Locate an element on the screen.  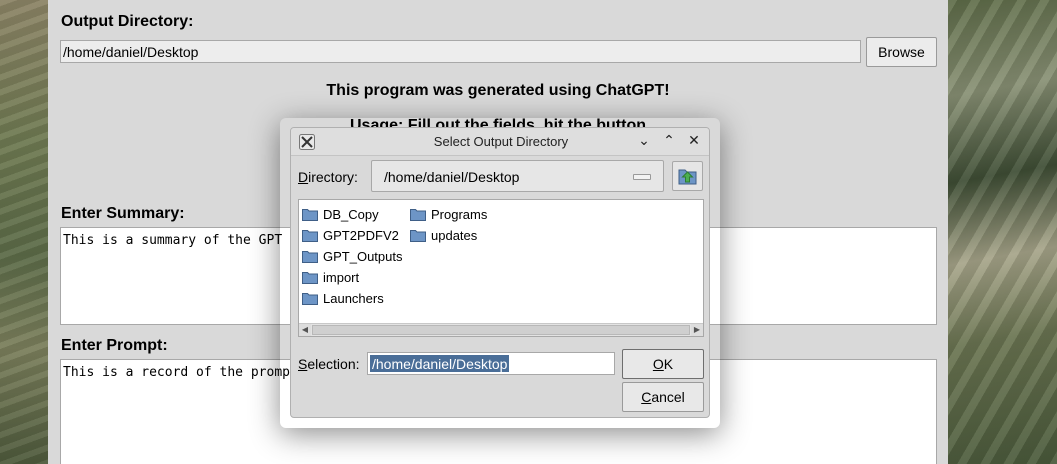
horizontal-scrollbar: ◀ ▶ is located at coordinates (501, 329).